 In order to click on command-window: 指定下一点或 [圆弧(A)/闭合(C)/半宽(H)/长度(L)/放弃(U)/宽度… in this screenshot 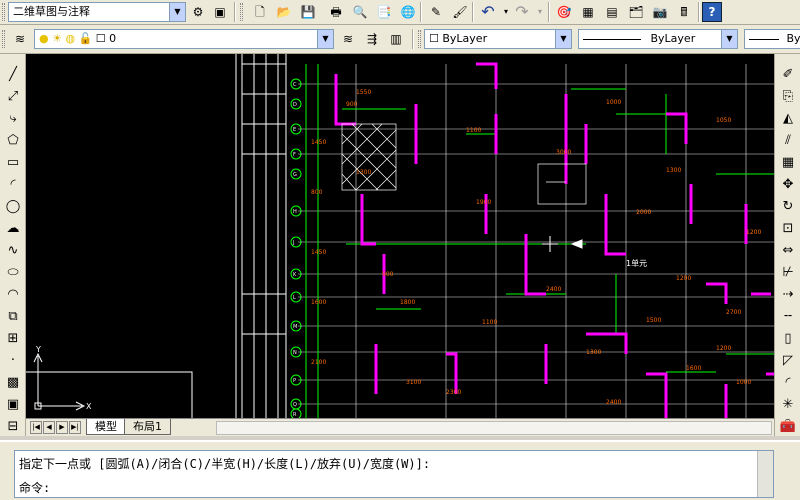, I will do `click(400, 470)`.